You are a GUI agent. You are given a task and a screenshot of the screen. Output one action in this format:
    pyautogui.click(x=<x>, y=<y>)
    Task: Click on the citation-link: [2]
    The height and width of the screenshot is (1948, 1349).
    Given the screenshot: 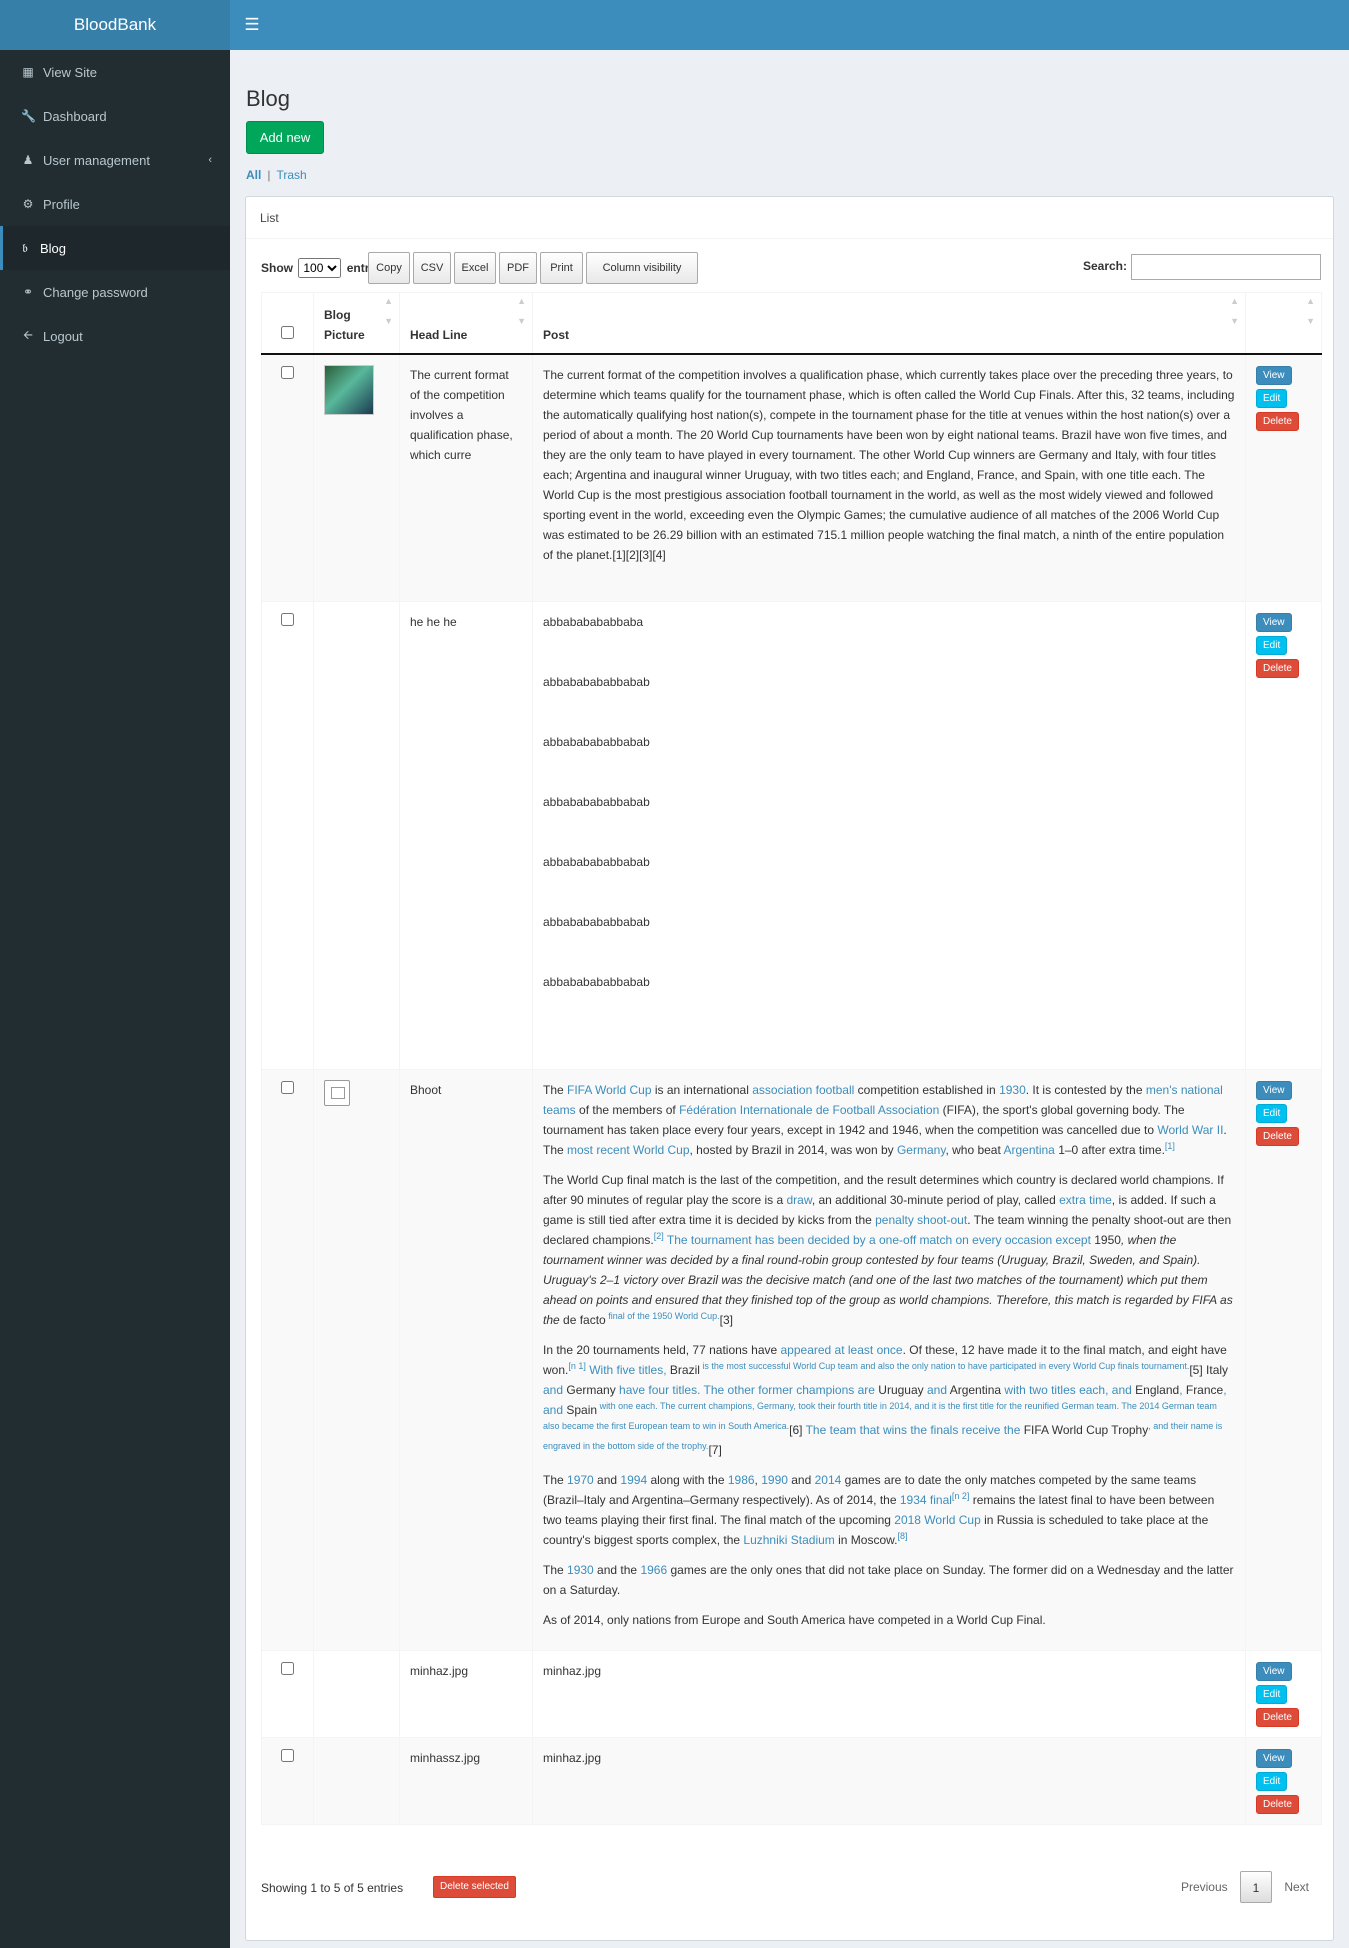 What is the action you would take?
    pyautogui.click(x=659, y=1236)
    